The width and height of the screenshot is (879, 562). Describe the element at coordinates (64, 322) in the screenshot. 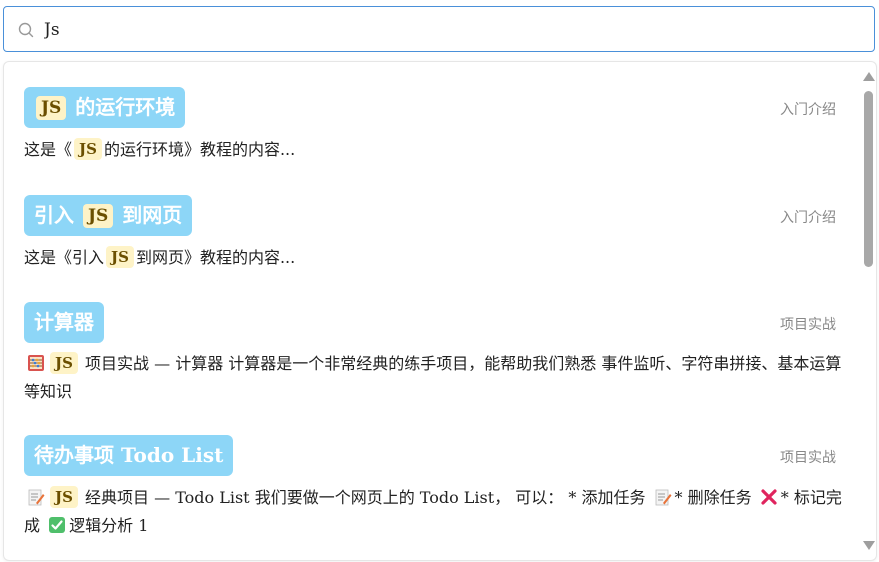

I see `result-title: 计算器` at that location.